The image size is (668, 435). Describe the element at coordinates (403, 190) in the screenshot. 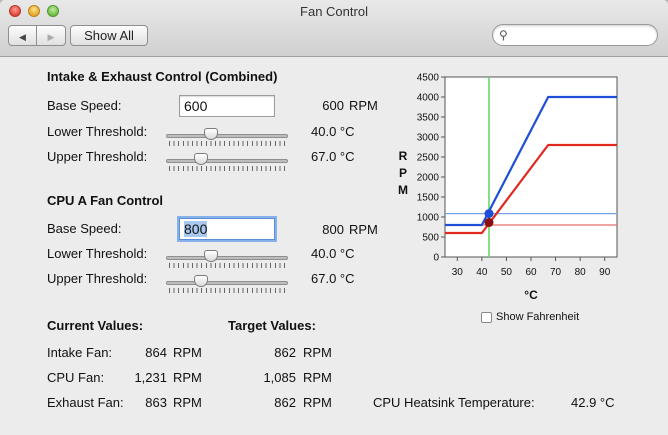

I see `y-axis-label: M` at that location.